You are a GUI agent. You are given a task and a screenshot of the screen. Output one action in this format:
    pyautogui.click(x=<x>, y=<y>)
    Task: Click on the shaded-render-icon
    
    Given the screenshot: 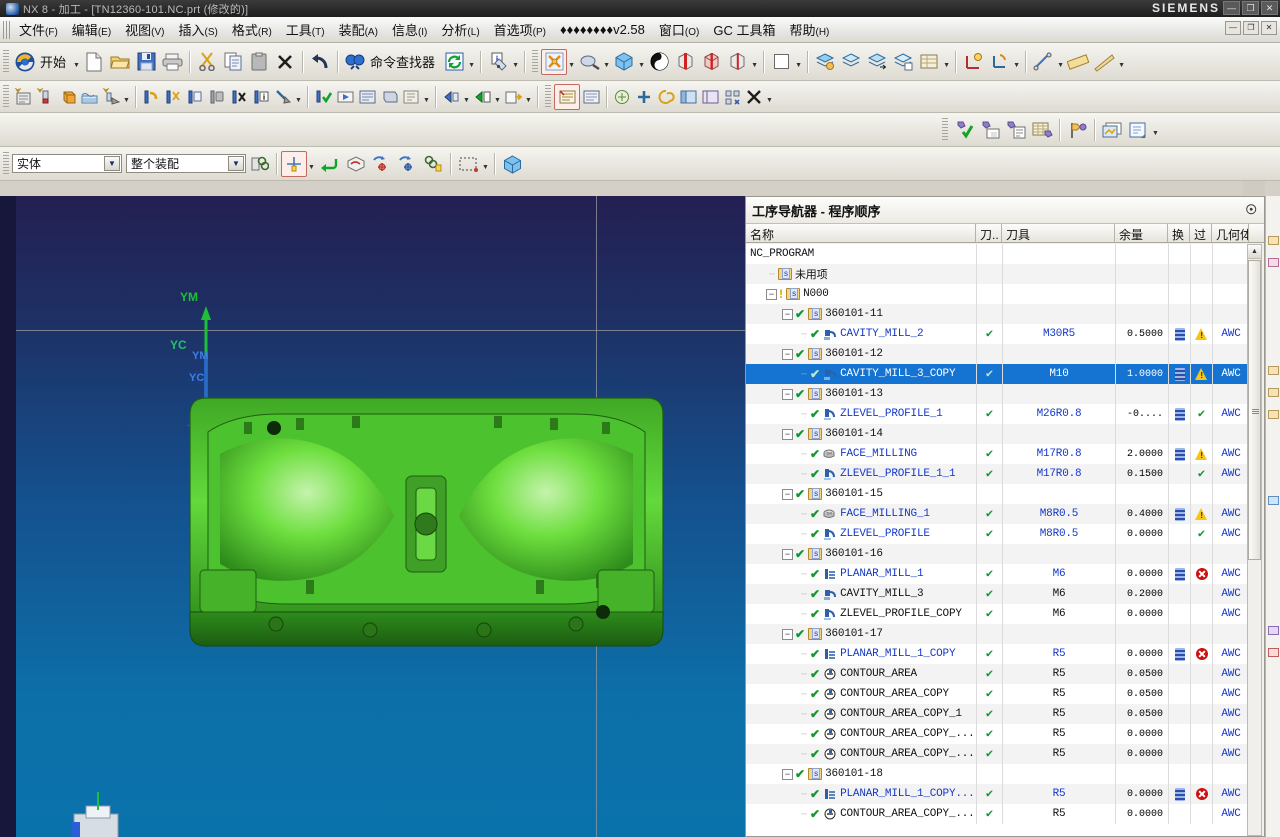 What is the action you would take?
    pyautogui.click(x=659, y=62)
    